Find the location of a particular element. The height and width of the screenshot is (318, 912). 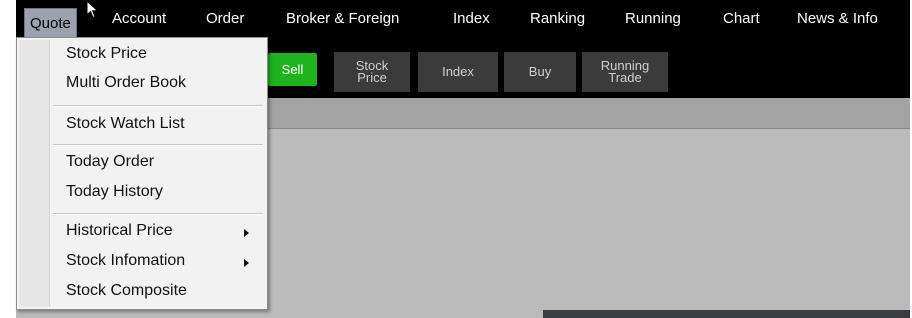

menu-news-info: News & Info is located at coordinates (837, 18).